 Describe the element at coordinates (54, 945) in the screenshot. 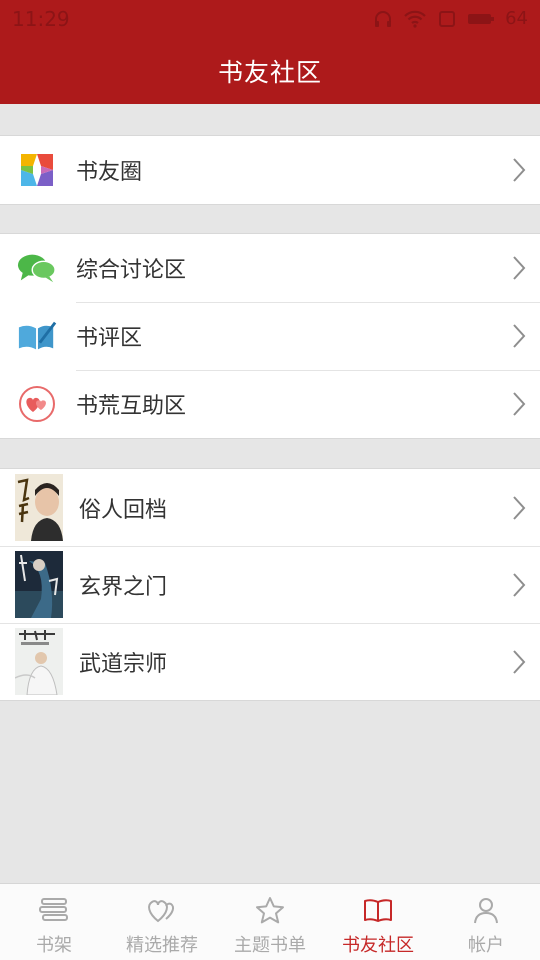

I see `tab-label: 书架` at that location.